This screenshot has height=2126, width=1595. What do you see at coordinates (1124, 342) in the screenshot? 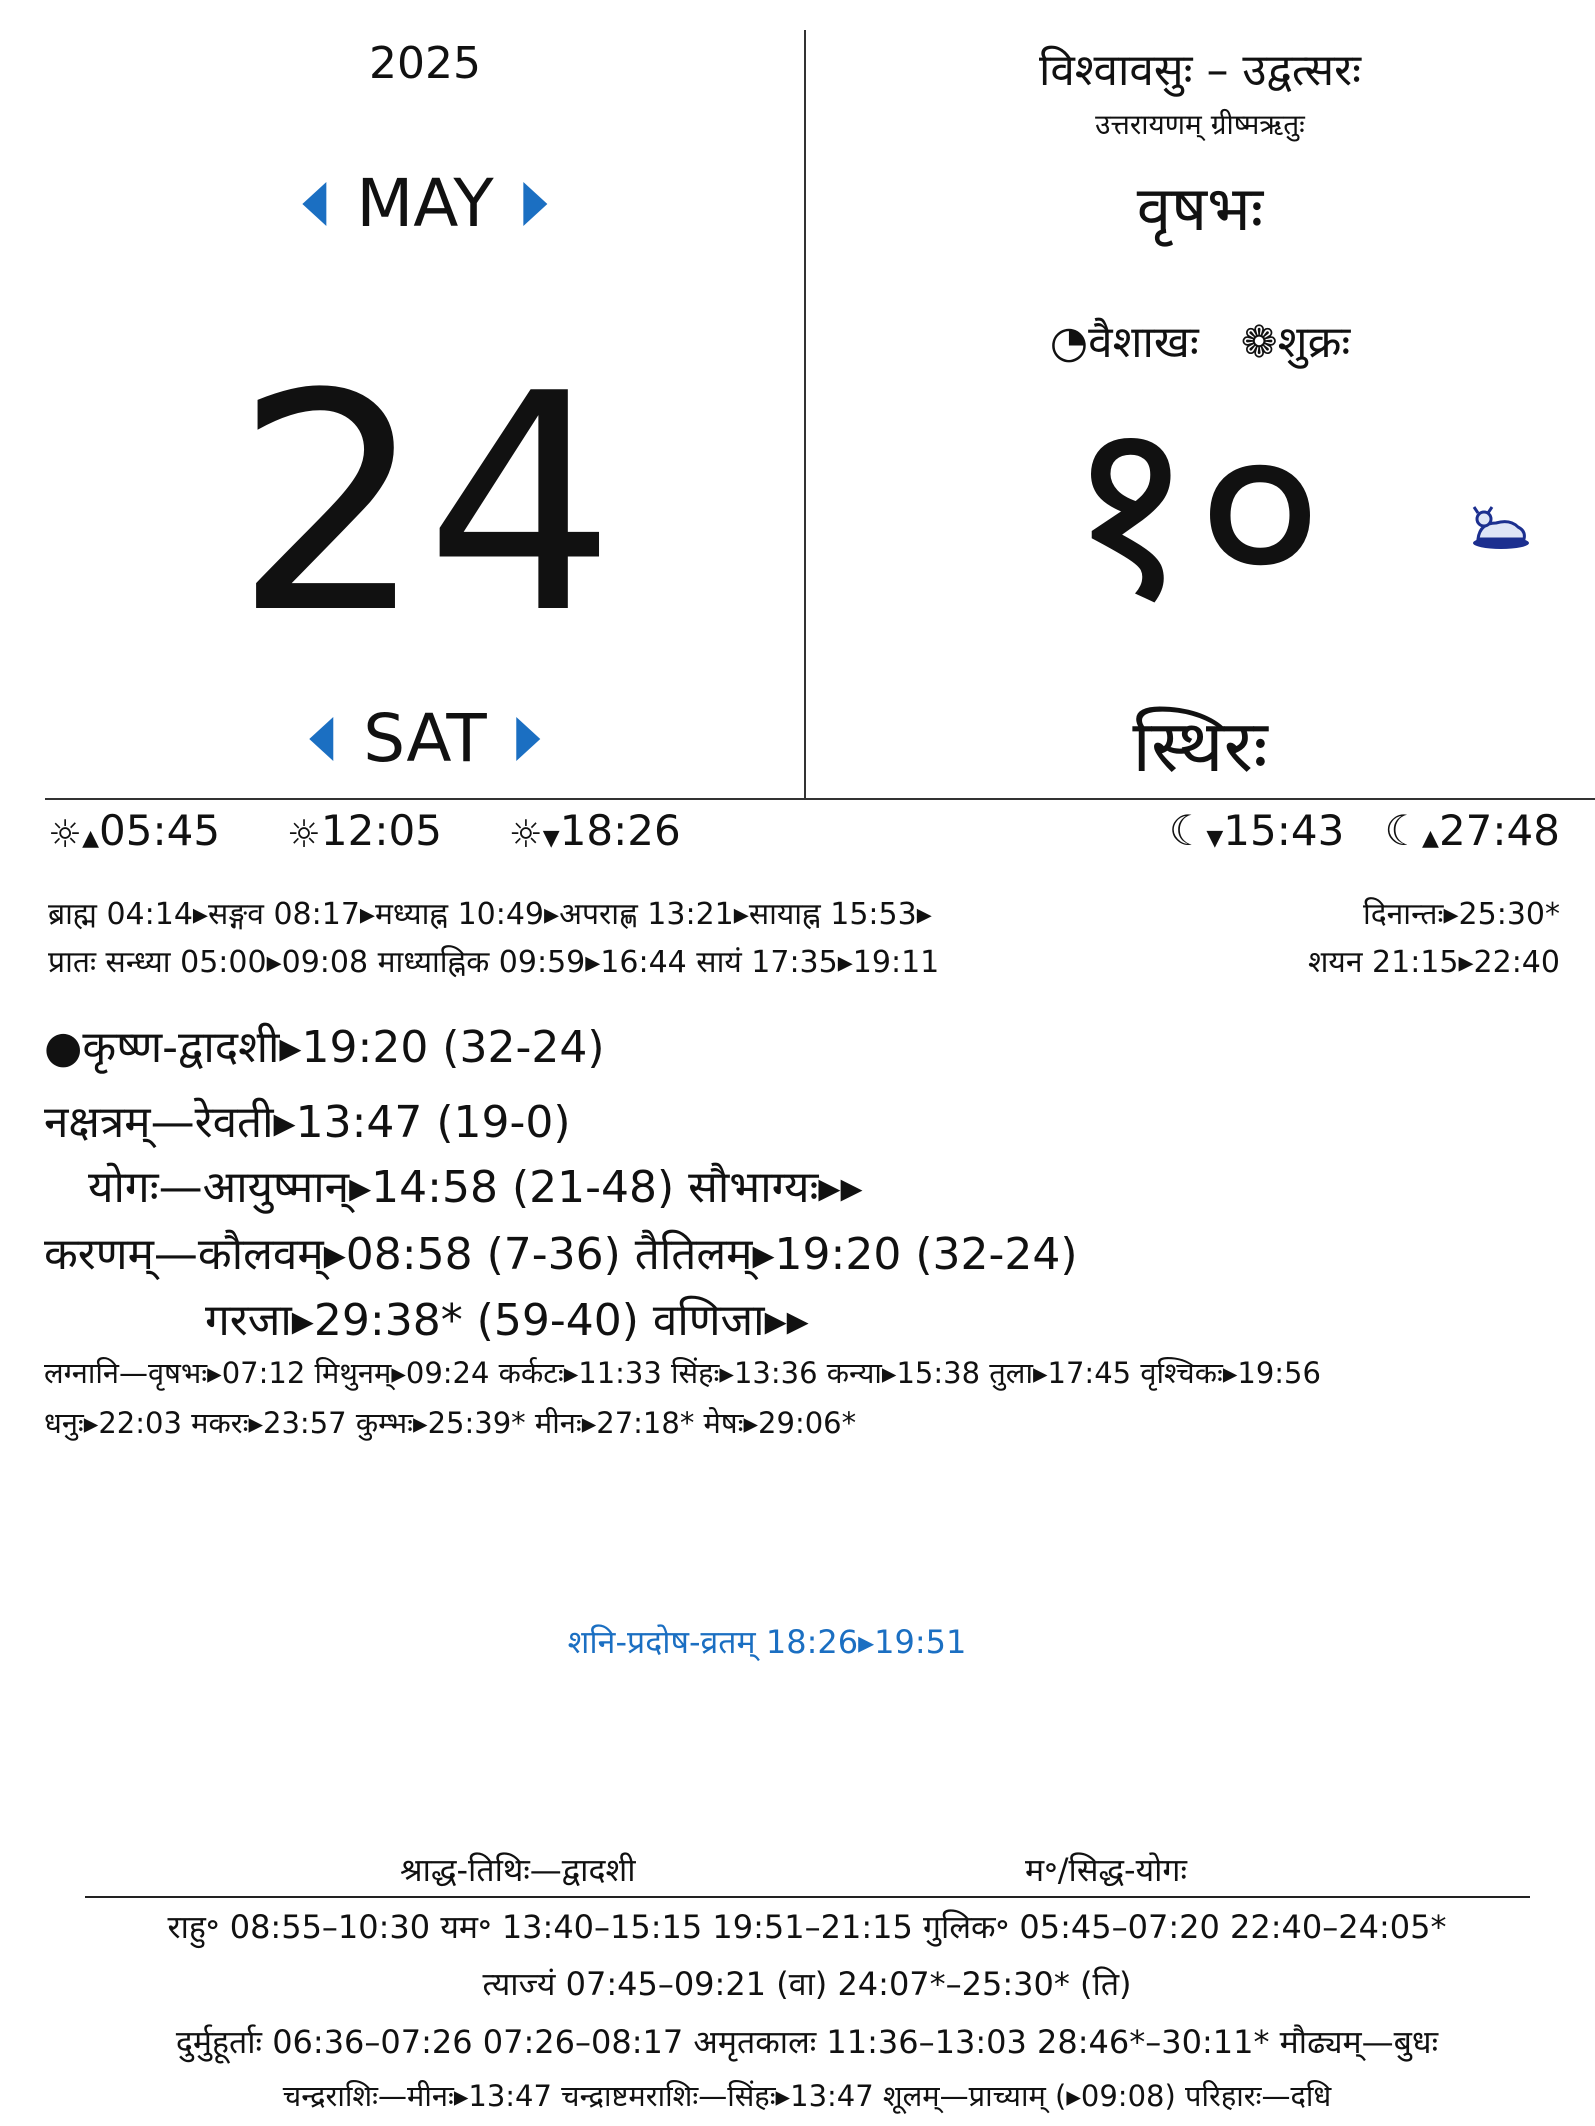
I see `lunar-month-label: ◔वैशाखः` at bounding box center [1124, 342].